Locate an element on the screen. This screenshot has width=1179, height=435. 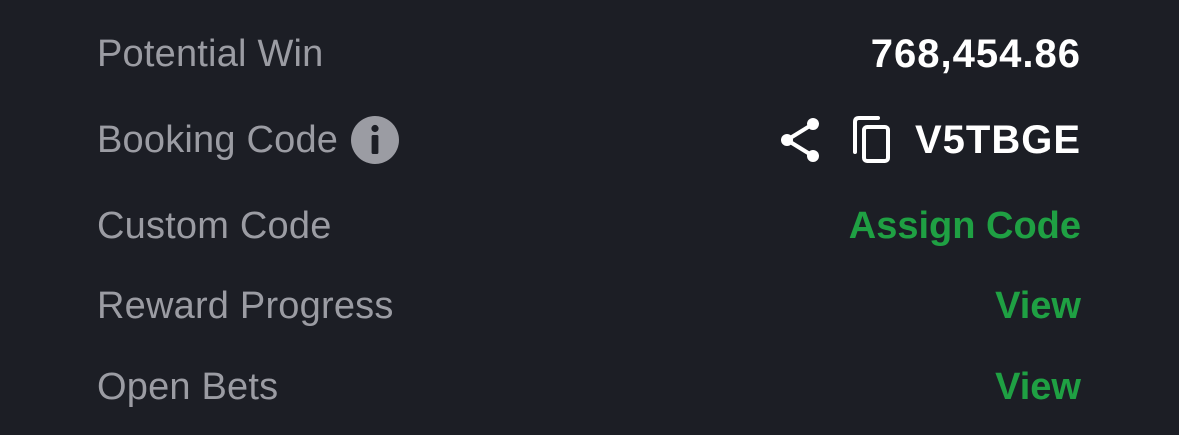
custom-code-row: Custom Code Assign Code is located at coordinates (589, 226).